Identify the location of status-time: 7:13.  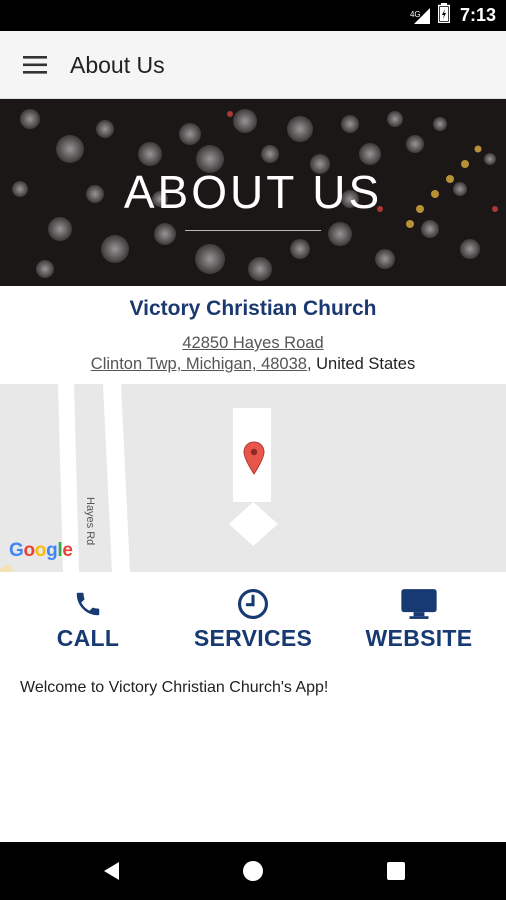
(477, 15).